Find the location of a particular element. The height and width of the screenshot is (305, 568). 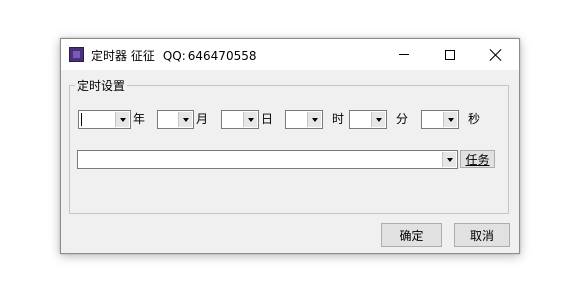

group-label: 定时设置 is located at coordinates (101, 85).